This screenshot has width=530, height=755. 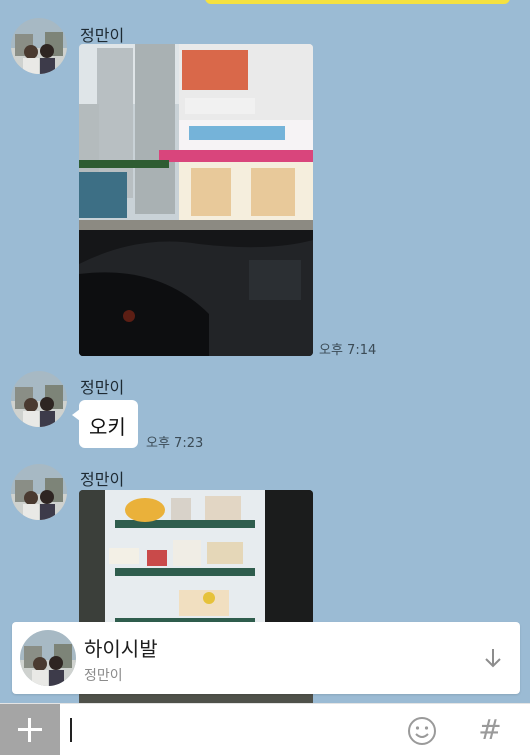 I want to click on message-time: 오후 7:14, so click(x=348, y=350).